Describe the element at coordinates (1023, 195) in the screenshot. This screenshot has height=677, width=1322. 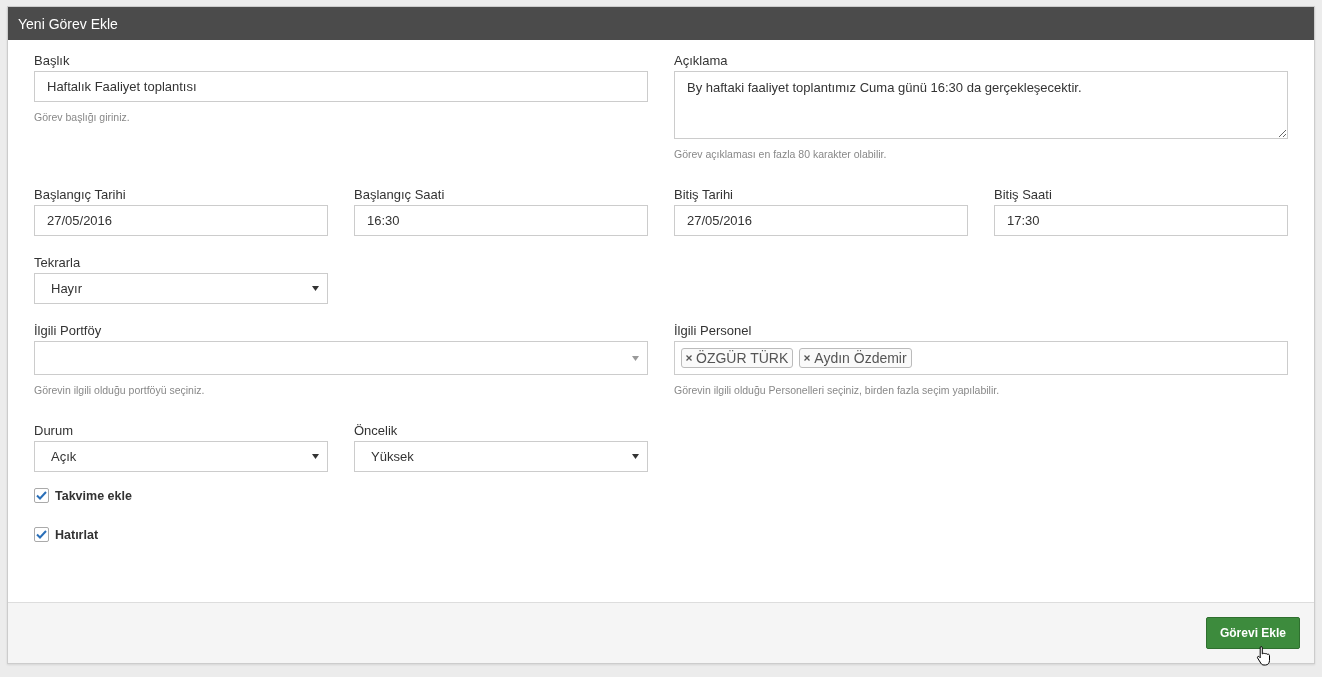
I see `field-label: Bitiş Saati` at that location.